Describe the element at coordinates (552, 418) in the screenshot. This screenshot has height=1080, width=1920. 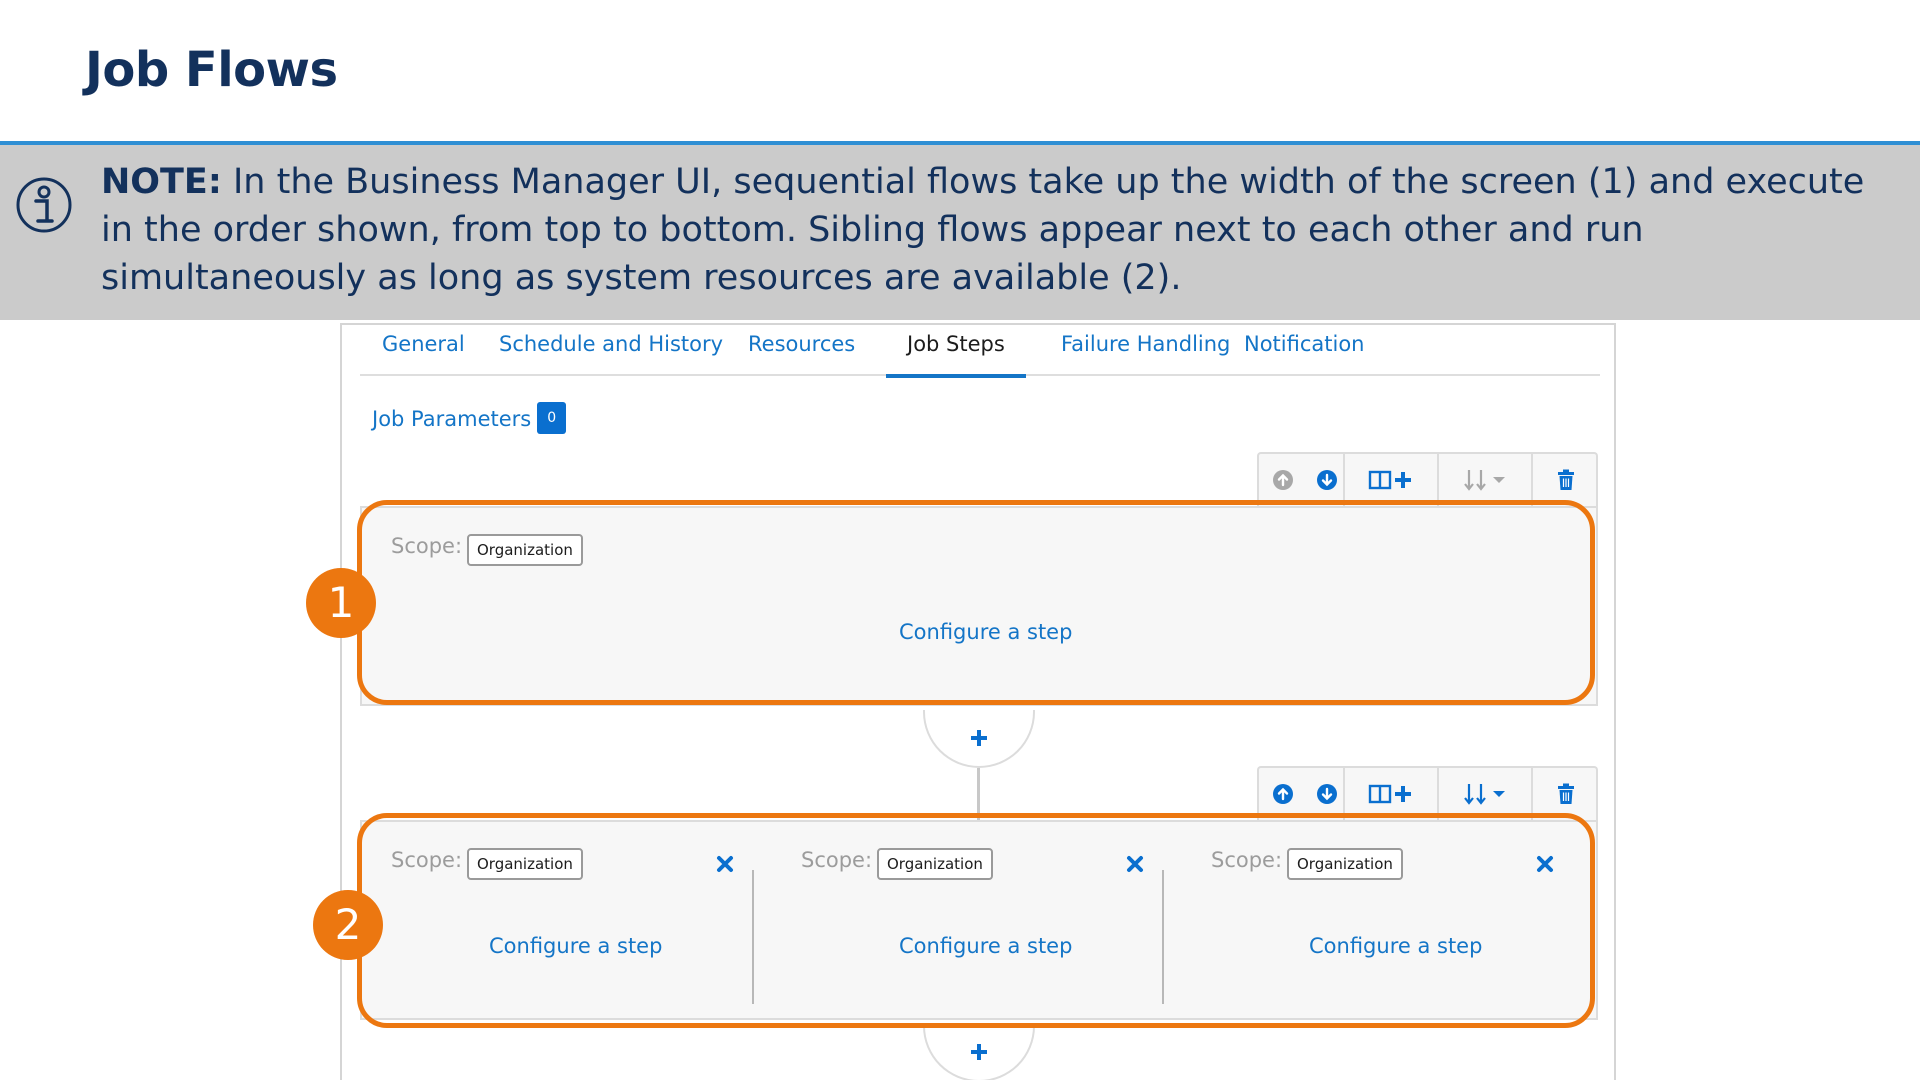
I see `job-parameters-count-badge: 0` at that location.